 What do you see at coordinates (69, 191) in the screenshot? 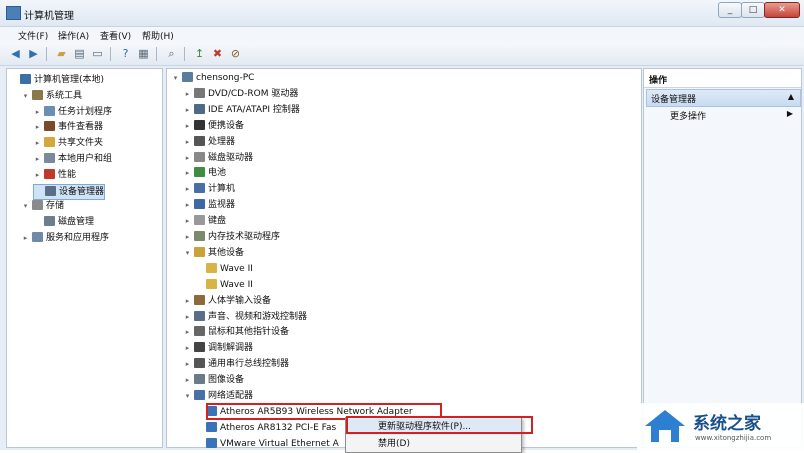
I see `nav-item: 设备管理器` at bounding box center [69, 191].